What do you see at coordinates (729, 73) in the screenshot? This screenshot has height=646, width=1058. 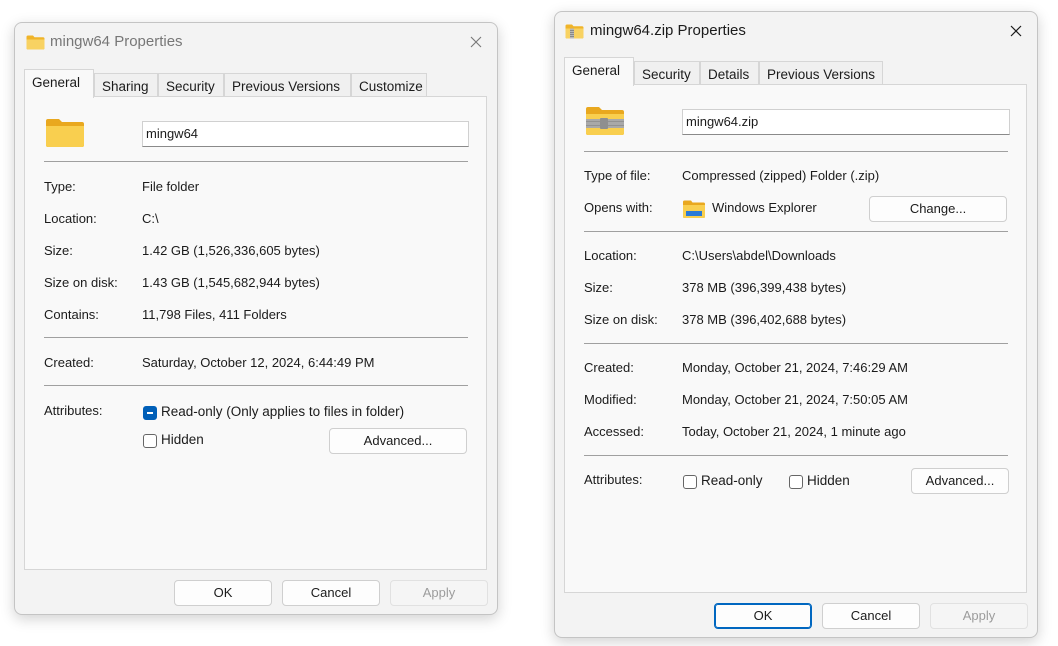 I see `tab-details: Details` at bounding box center [729, 73].